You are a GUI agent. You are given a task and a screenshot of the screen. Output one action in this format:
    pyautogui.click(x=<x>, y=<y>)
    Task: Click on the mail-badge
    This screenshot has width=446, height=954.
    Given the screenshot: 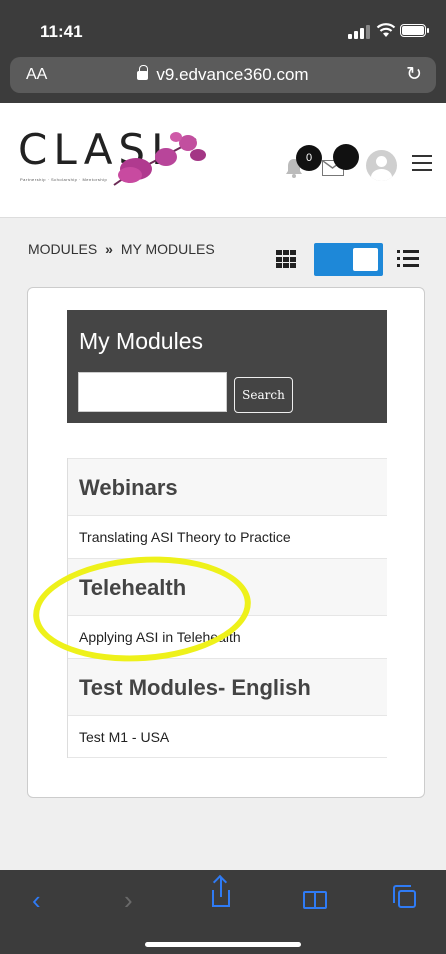 What is the action you would take?
    pyautogui.click(x=346, y=157)
    